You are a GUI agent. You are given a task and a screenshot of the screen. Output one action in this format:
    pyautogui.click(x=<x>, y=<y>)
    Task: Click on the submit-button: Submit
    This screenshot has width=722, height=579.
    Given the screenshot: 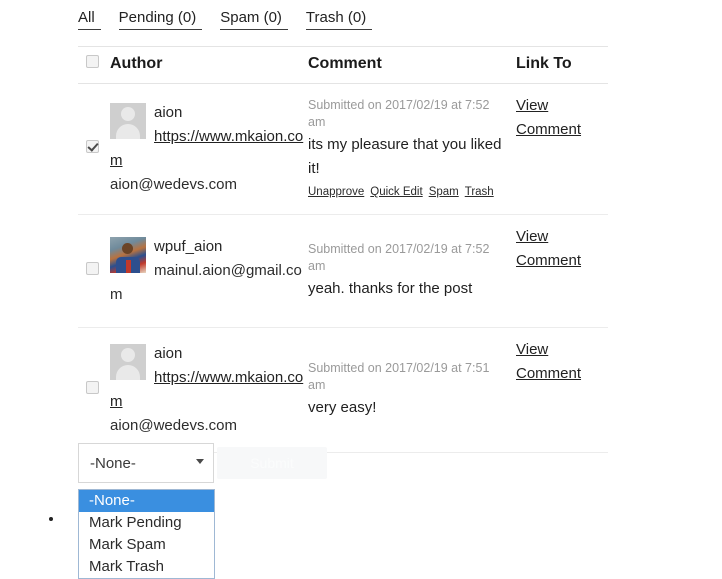 What is the action you would take?
    pyautogui.click(x=272, y=463)
    